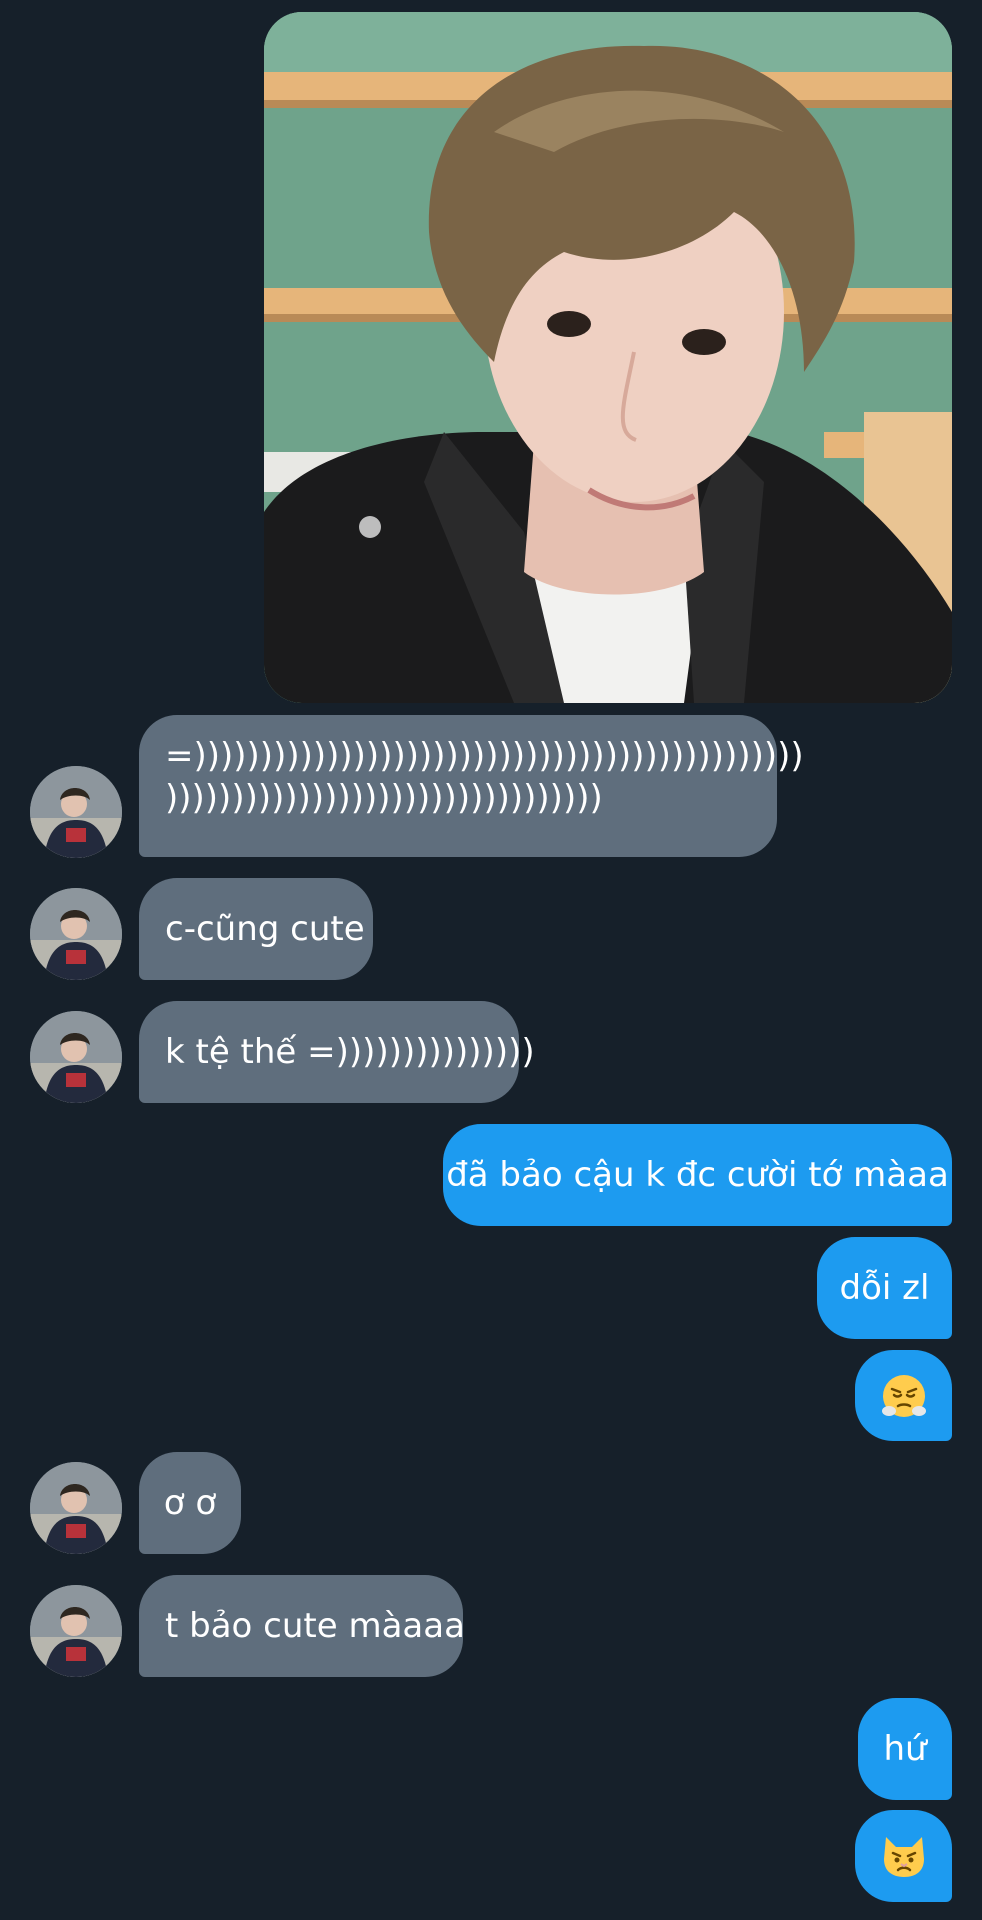  I want to click on outgoing-message-bubble: đã bảo cậu k đc cười tớ màaa, so click(697, 1175).